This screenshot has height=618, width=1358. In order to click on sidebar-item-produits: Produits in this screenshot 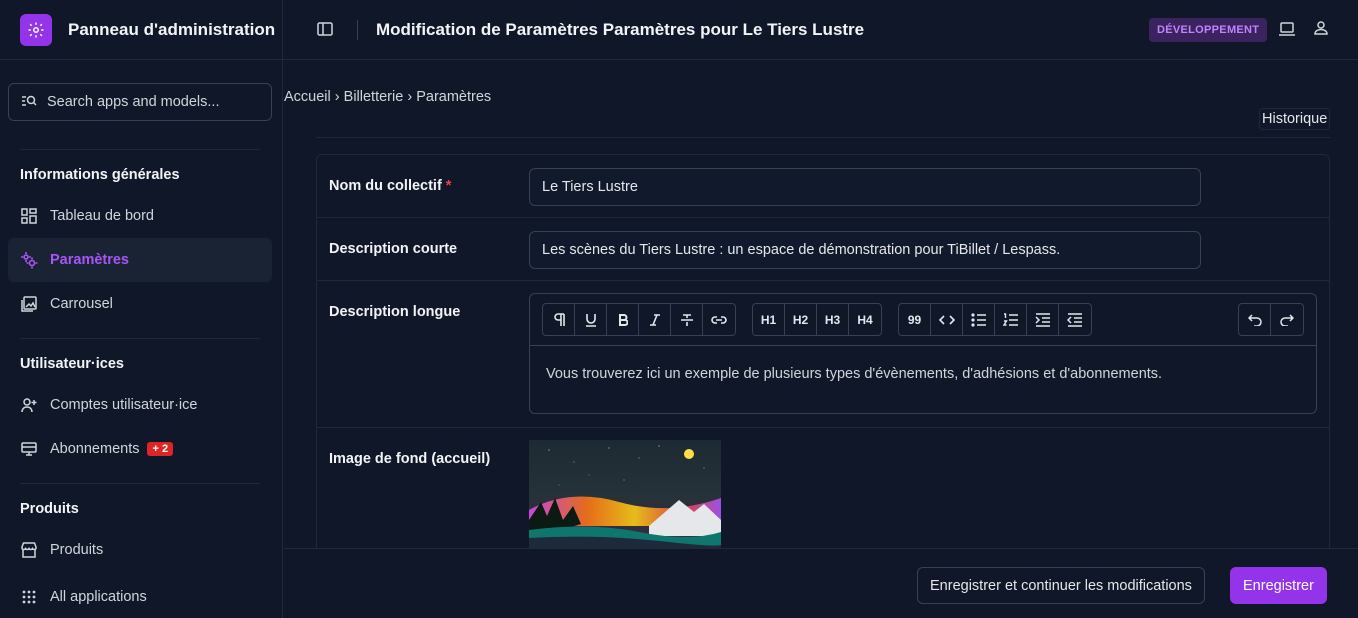, I will do `click(140, 550)`.